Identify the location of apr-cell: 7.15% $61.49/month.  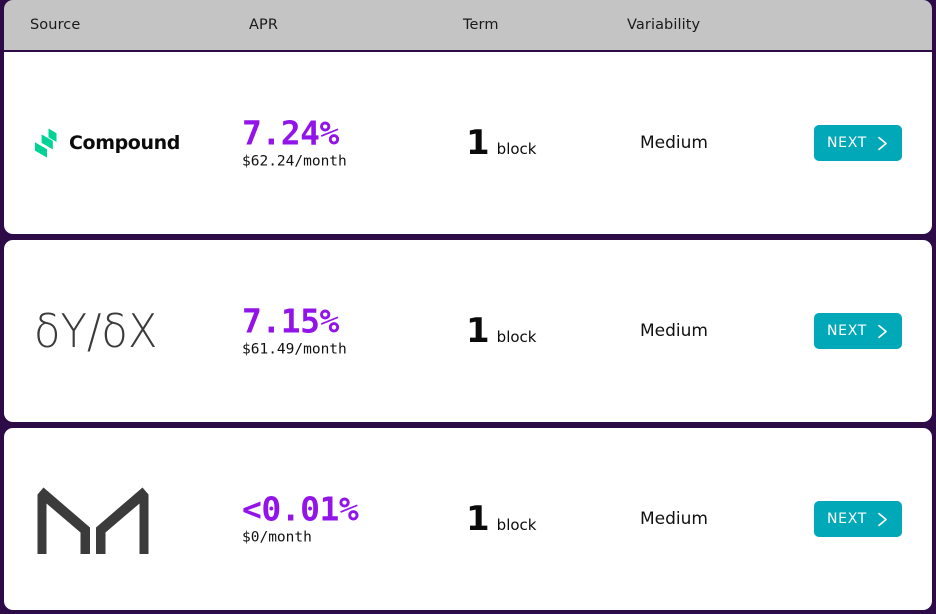
(294, 329).